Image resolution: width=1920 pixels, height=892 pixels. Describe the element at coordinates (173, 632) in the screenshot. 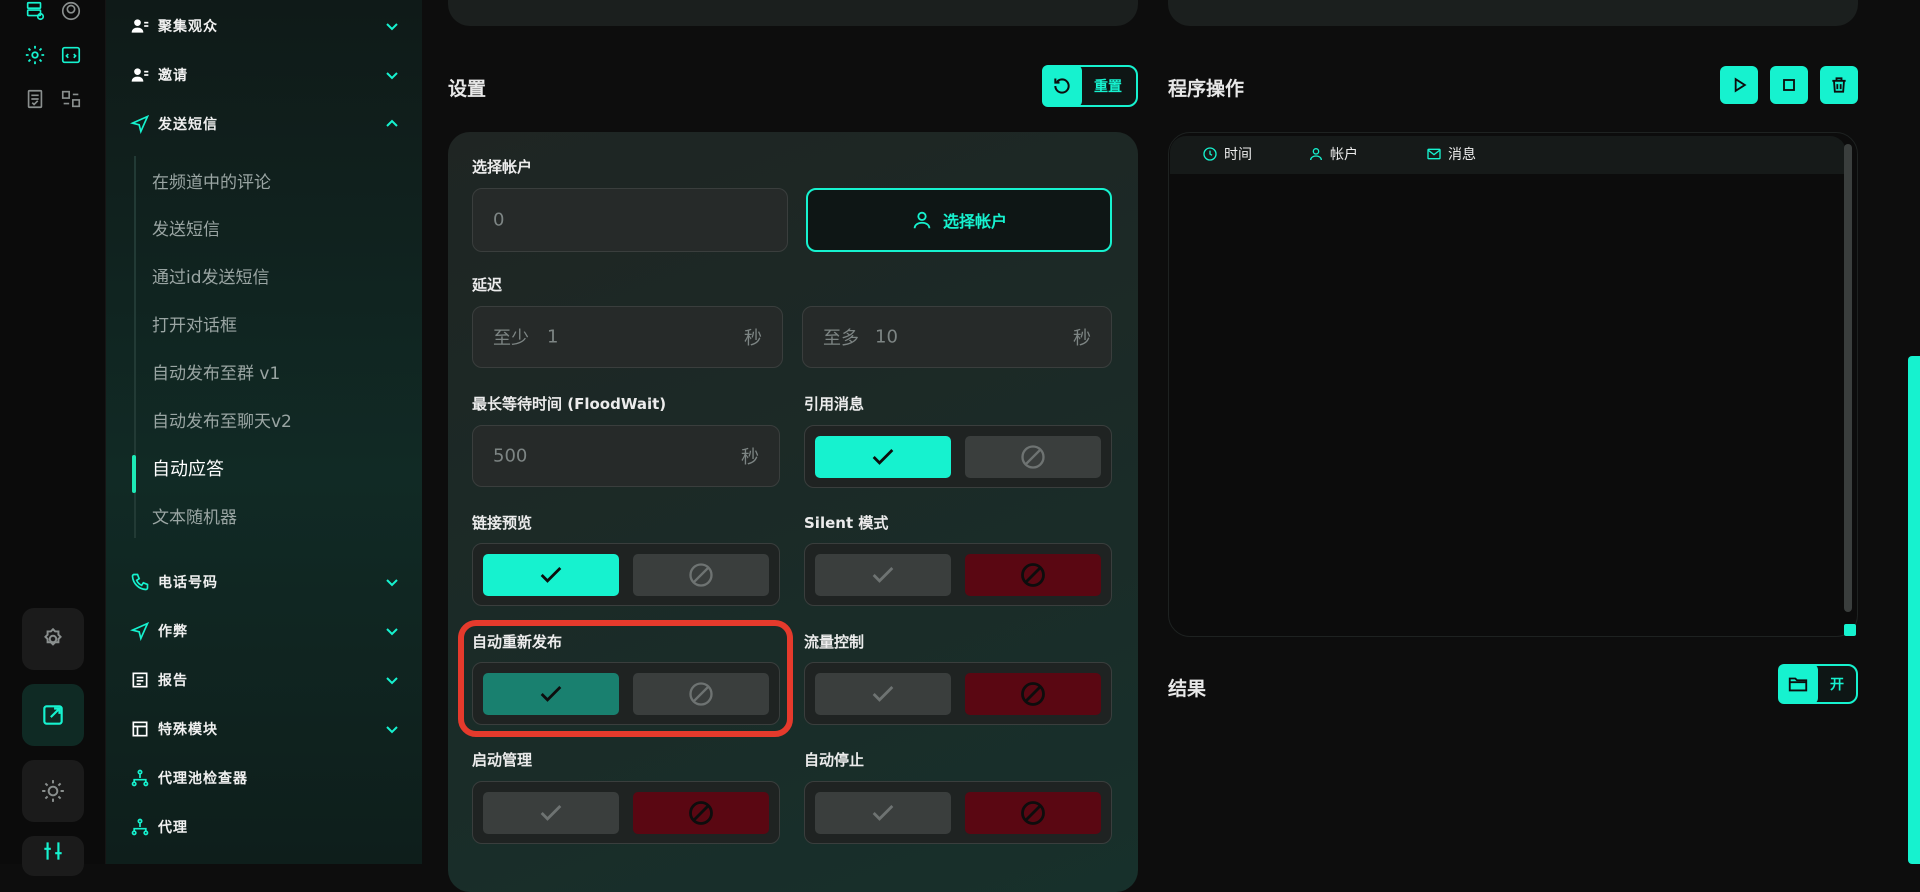

I see `sidebar-group-label: 作弊` at that location.